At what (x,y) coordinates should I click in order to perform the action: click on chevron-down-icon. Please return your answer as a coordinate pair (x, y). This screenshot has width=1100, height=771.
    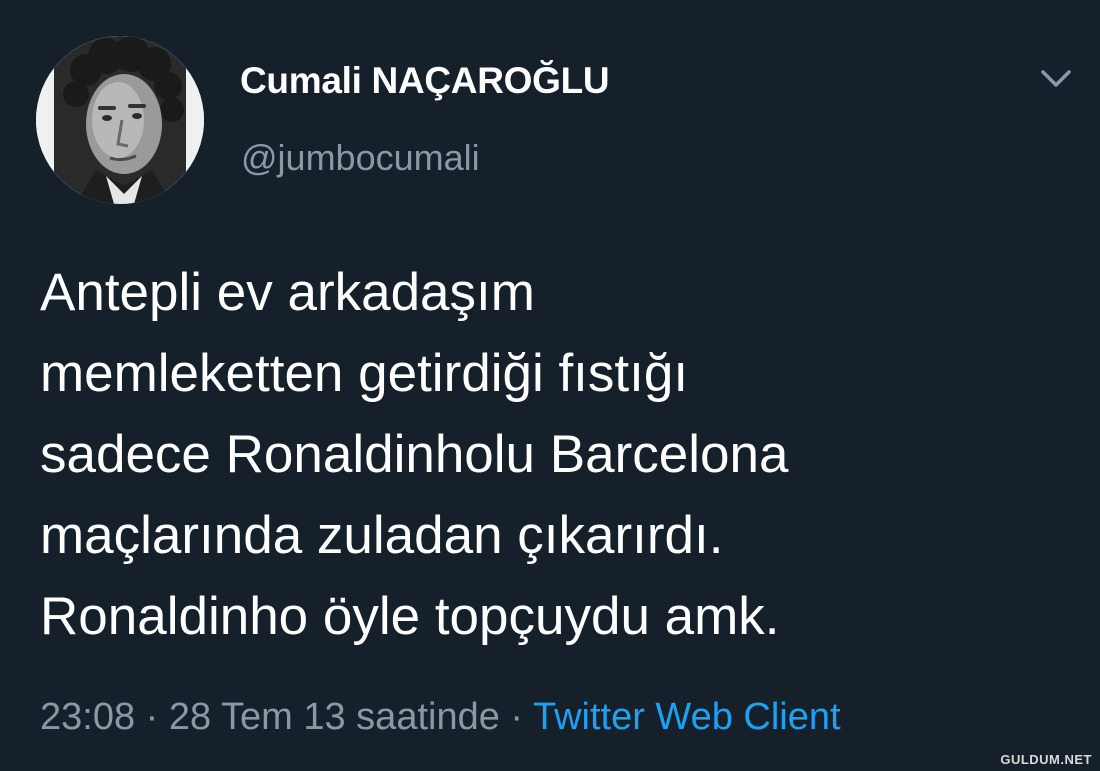
    Looking at the image, I should click on (1056, 78).